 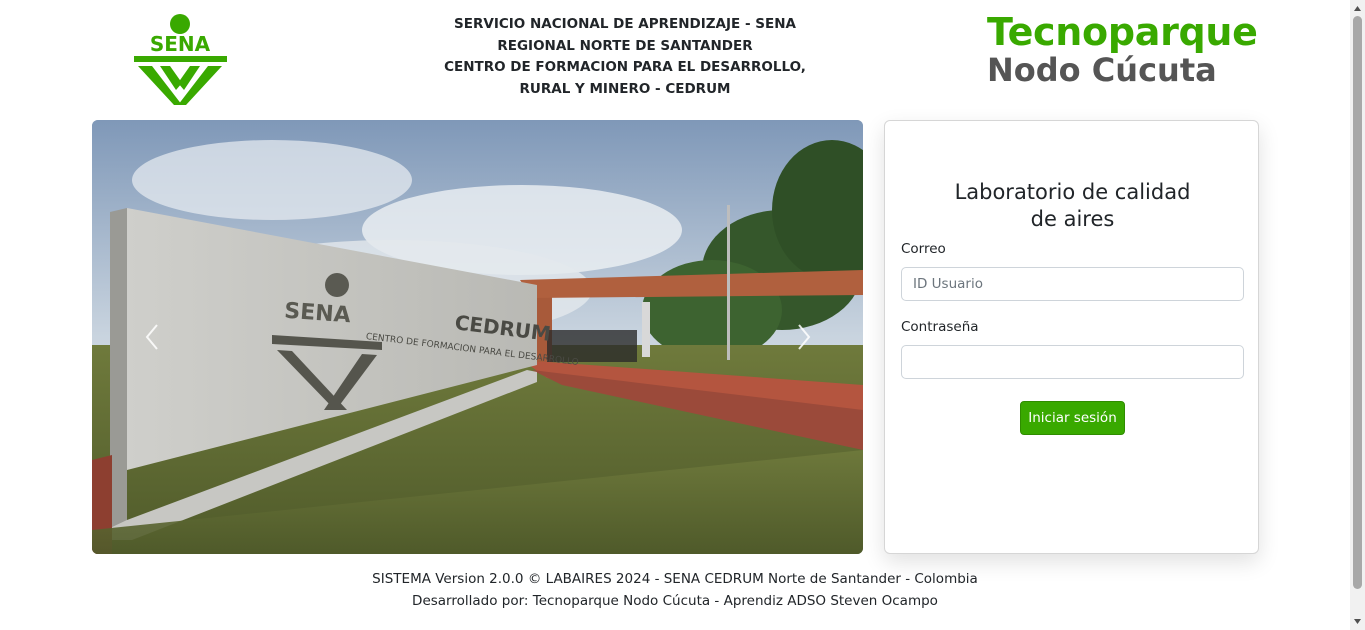 What do you see at coordinates (1102, 70) in the screenshot?
I see `brand-subtitle: Nodo Cúcuta` at bounding box center [1102, 70].